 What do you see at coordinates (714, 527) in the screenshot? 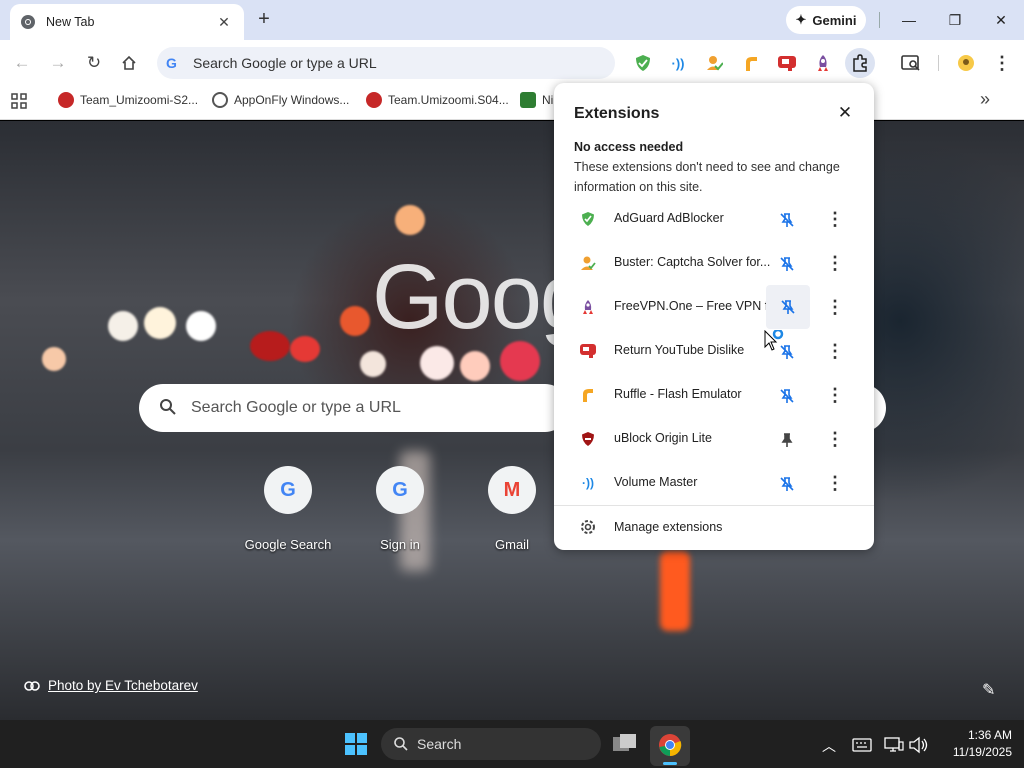
I see `manage-extensions-button: Manage extensions` at bounding box center [714, 527].